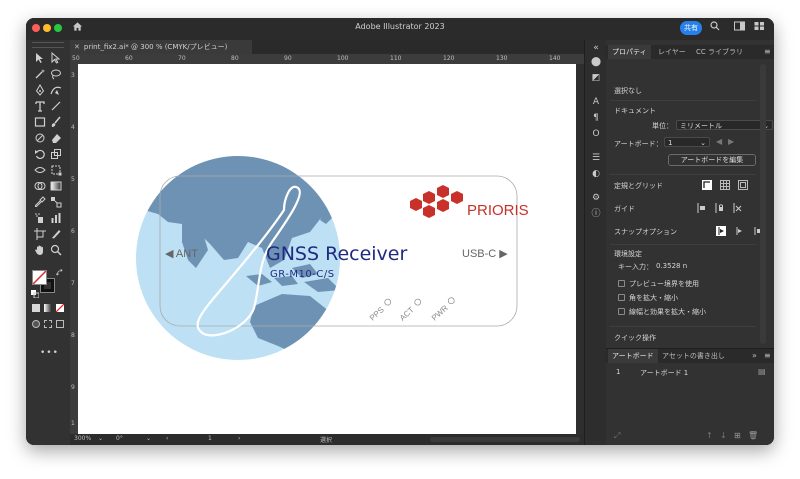  I want to click on draw-mode-inside-icon, so click(60, 324).